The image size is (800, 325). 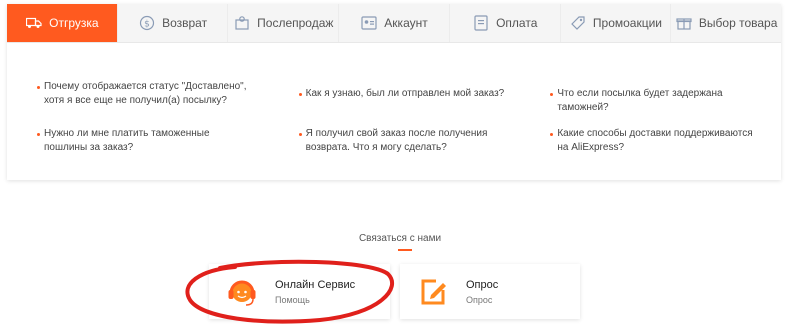 I want to click on refund-icon: $, so click(x=147, y=23).